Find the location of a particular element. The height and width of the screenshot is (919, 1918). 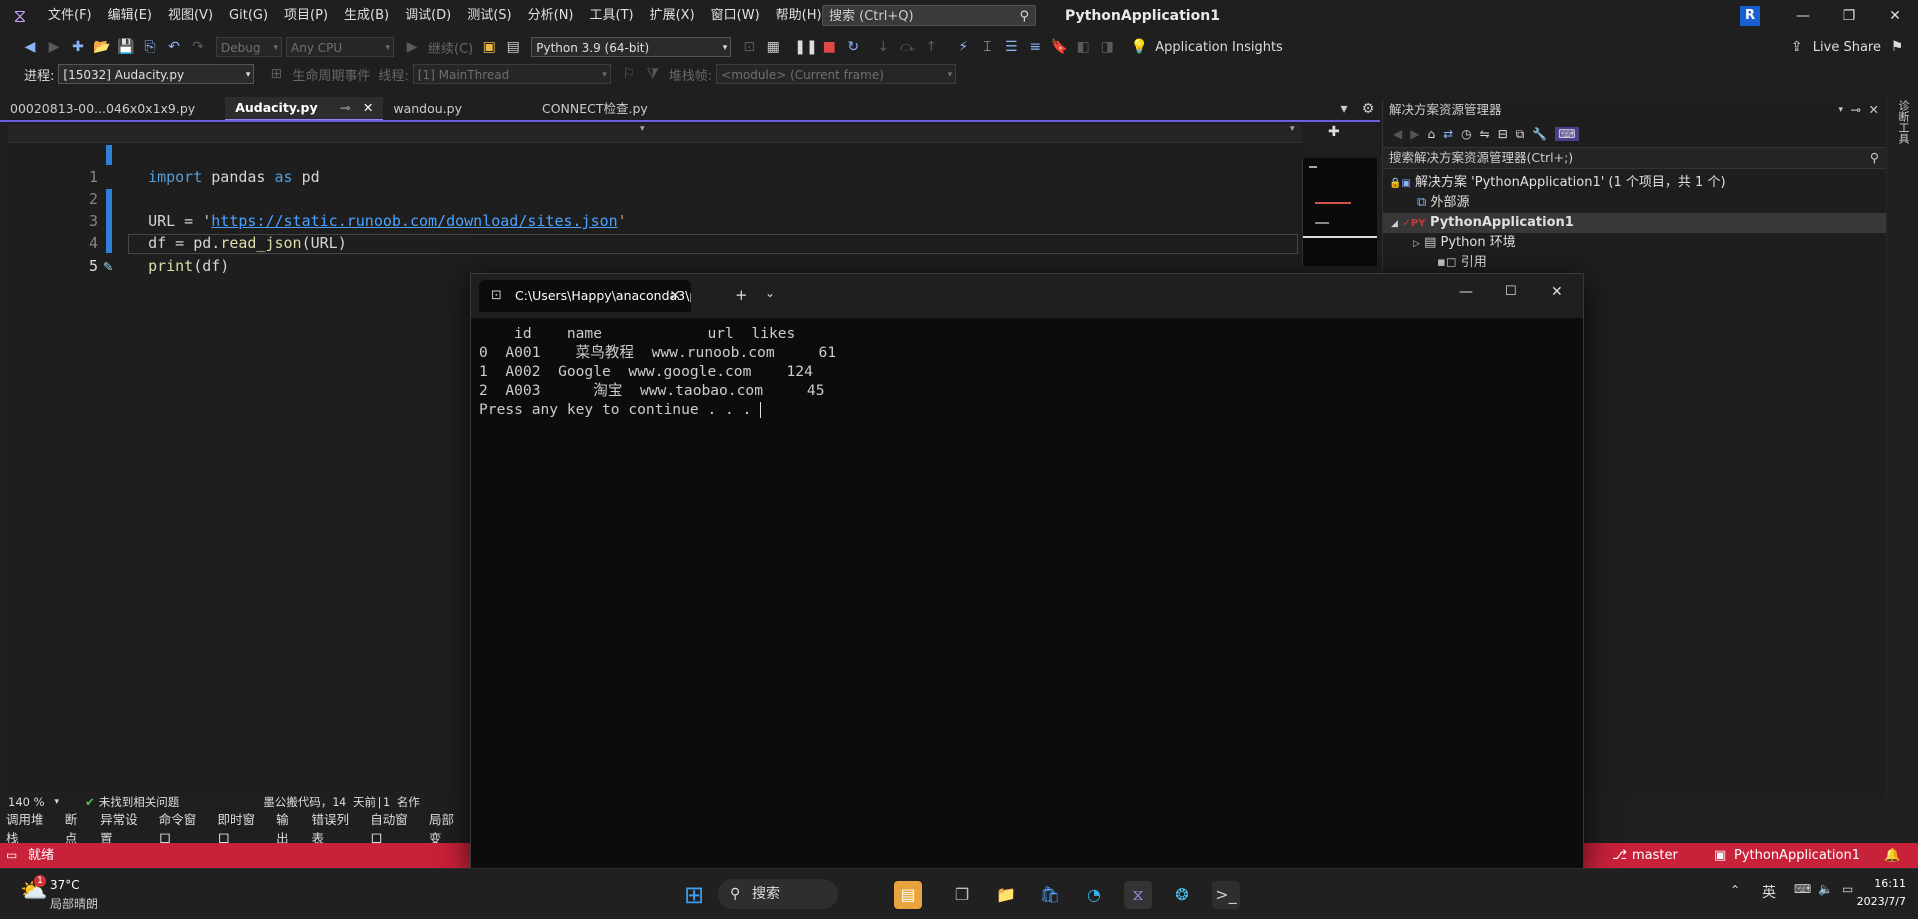

tab-connect: CONNECT检查.py is located at coordinates (595, 109).